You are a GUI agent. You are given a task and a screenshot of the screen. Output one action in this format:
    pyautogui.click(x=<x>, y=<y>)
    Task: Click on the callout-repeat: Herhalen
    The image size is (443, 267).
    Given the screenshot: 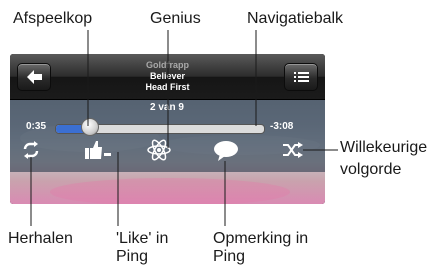 What is the action you would take?
    pyautogui.click(x=40, y=238)
    